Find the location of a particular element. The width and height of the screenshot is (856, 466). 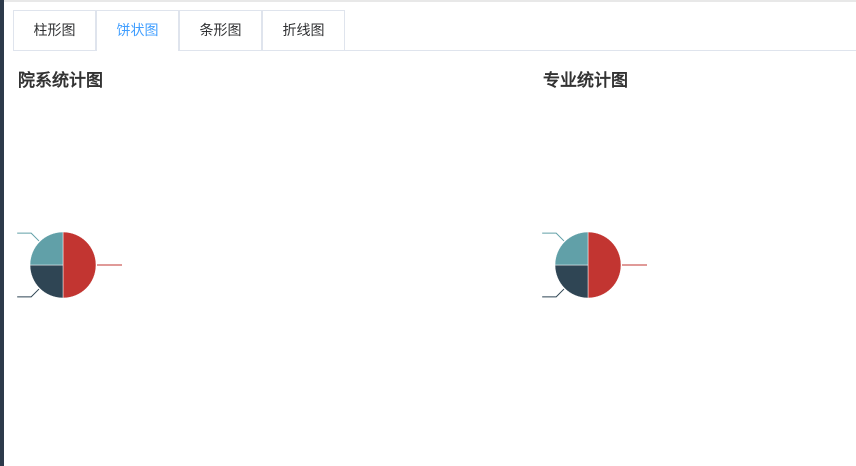

major-pie is located at coordinates (594, 265).